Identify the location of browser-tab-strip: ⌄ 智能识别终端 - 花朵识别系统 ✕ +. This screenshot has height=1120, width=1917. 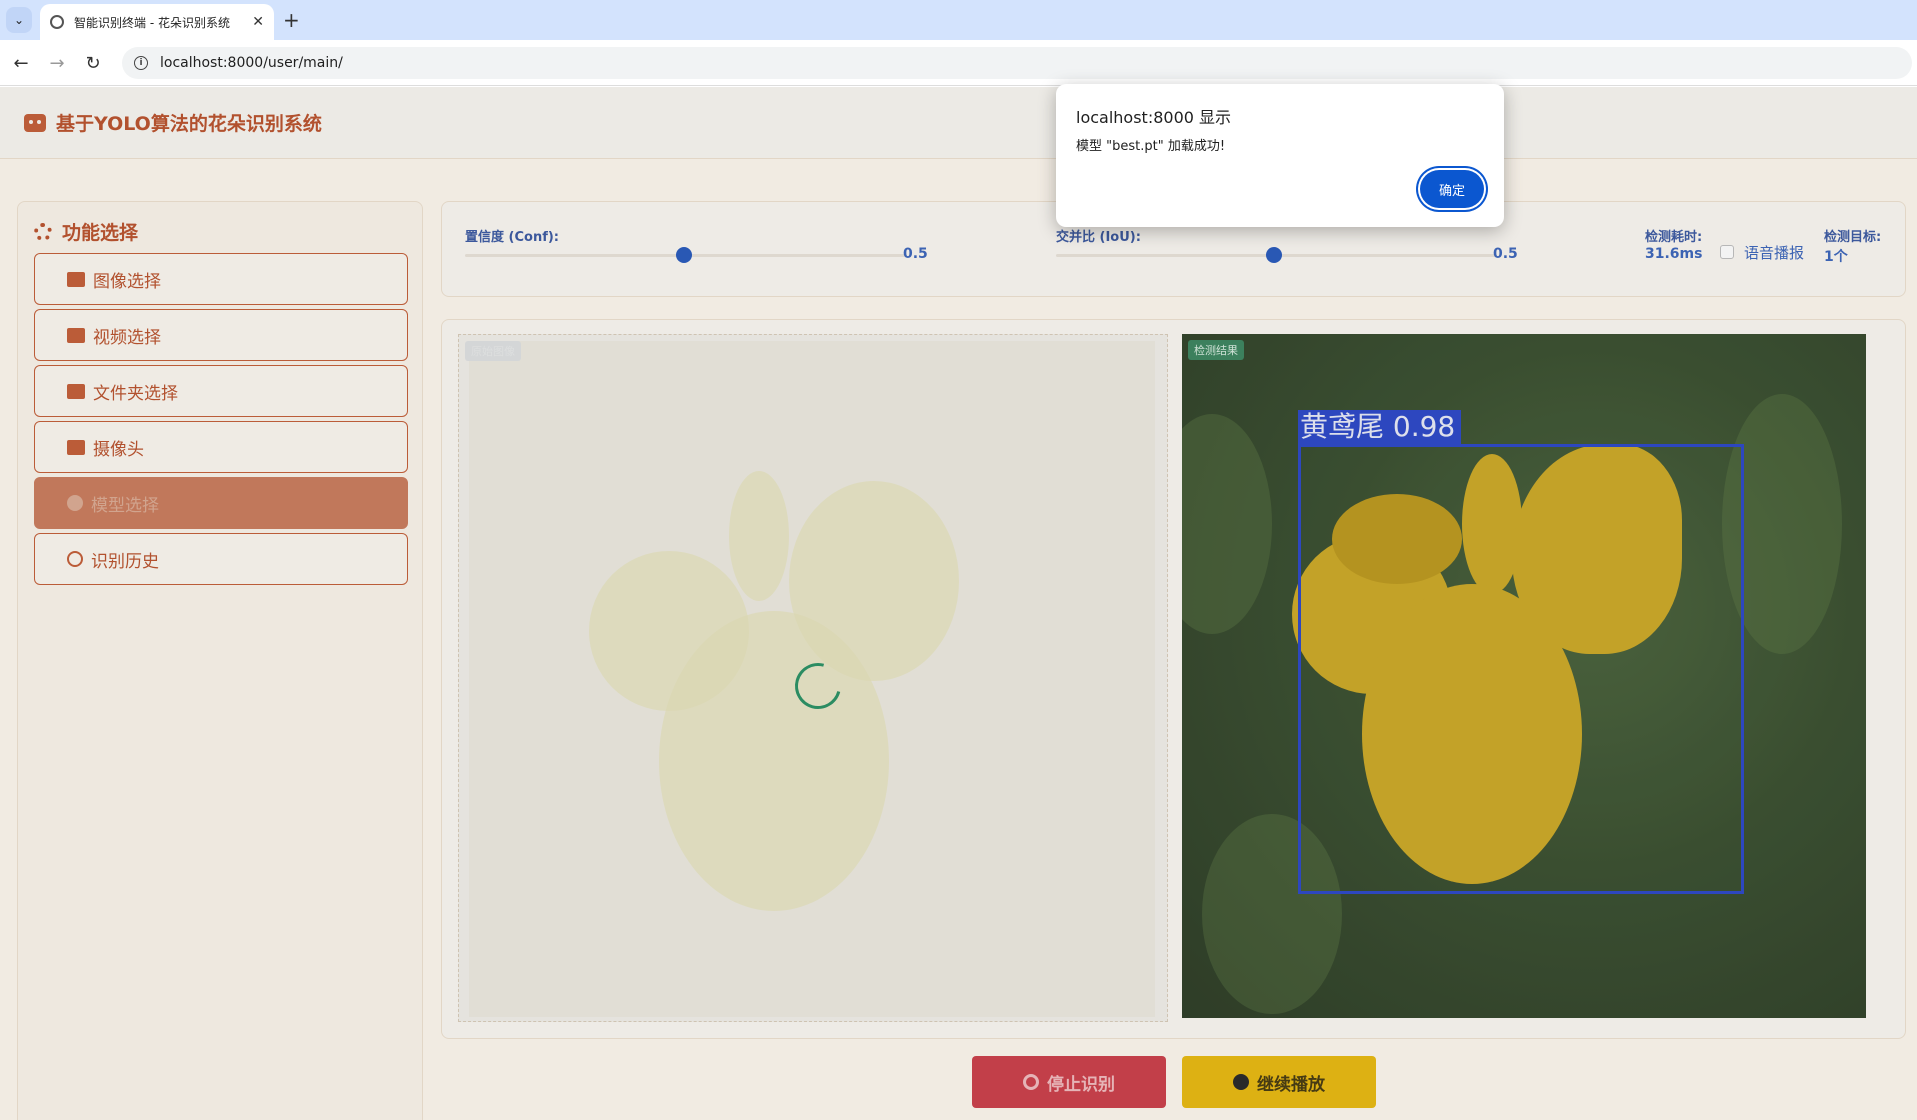
(958, 20).